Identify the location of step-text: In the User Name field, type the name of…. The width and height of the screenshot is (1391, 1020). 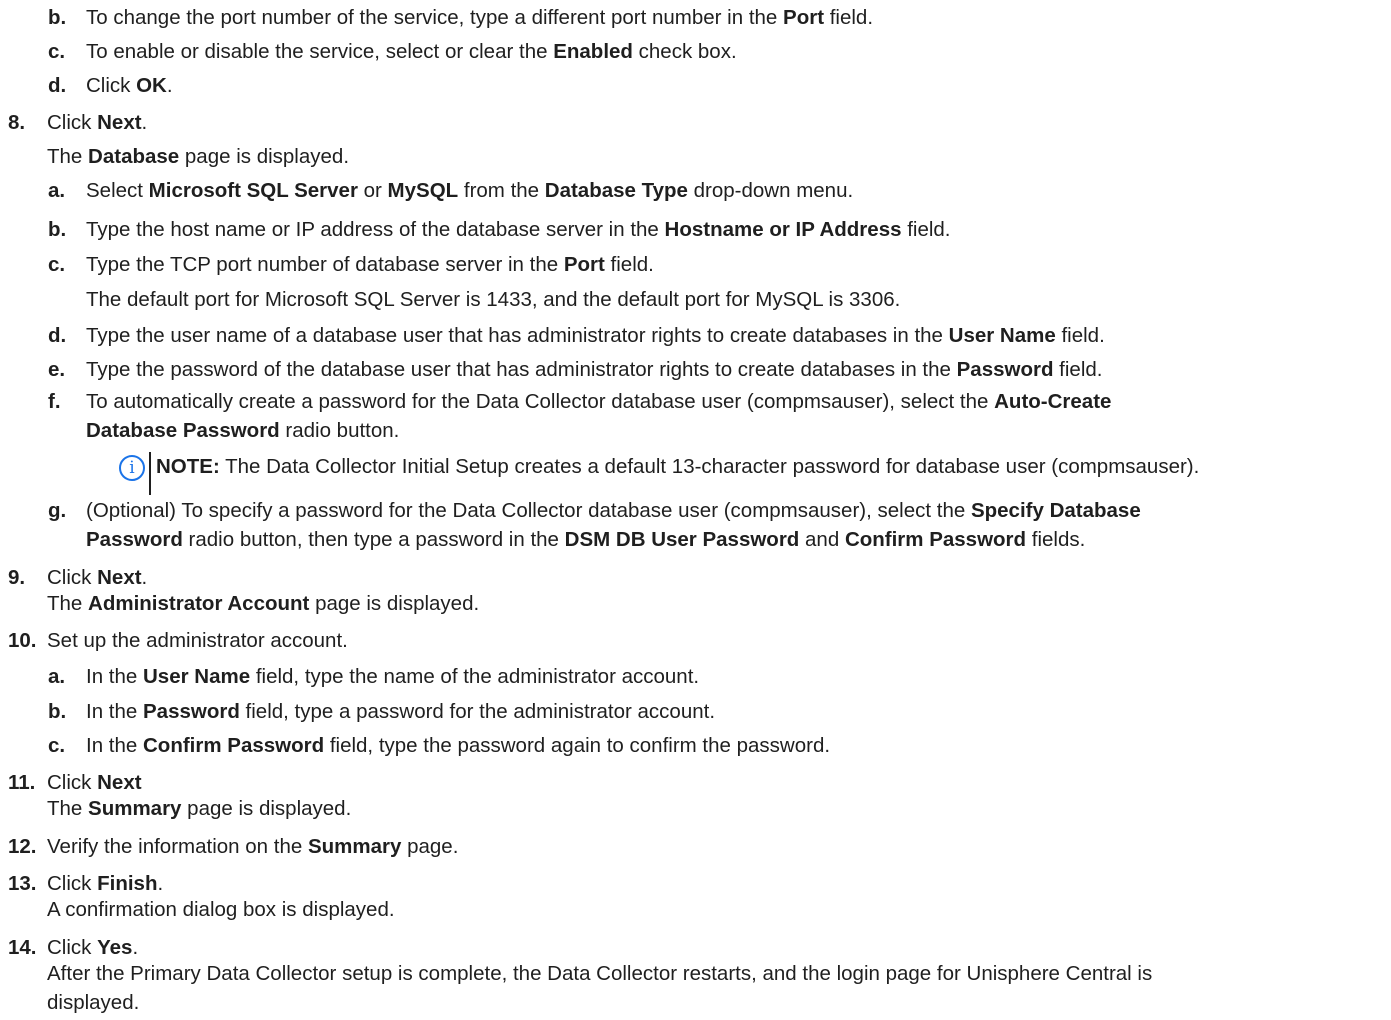
(392, 677).